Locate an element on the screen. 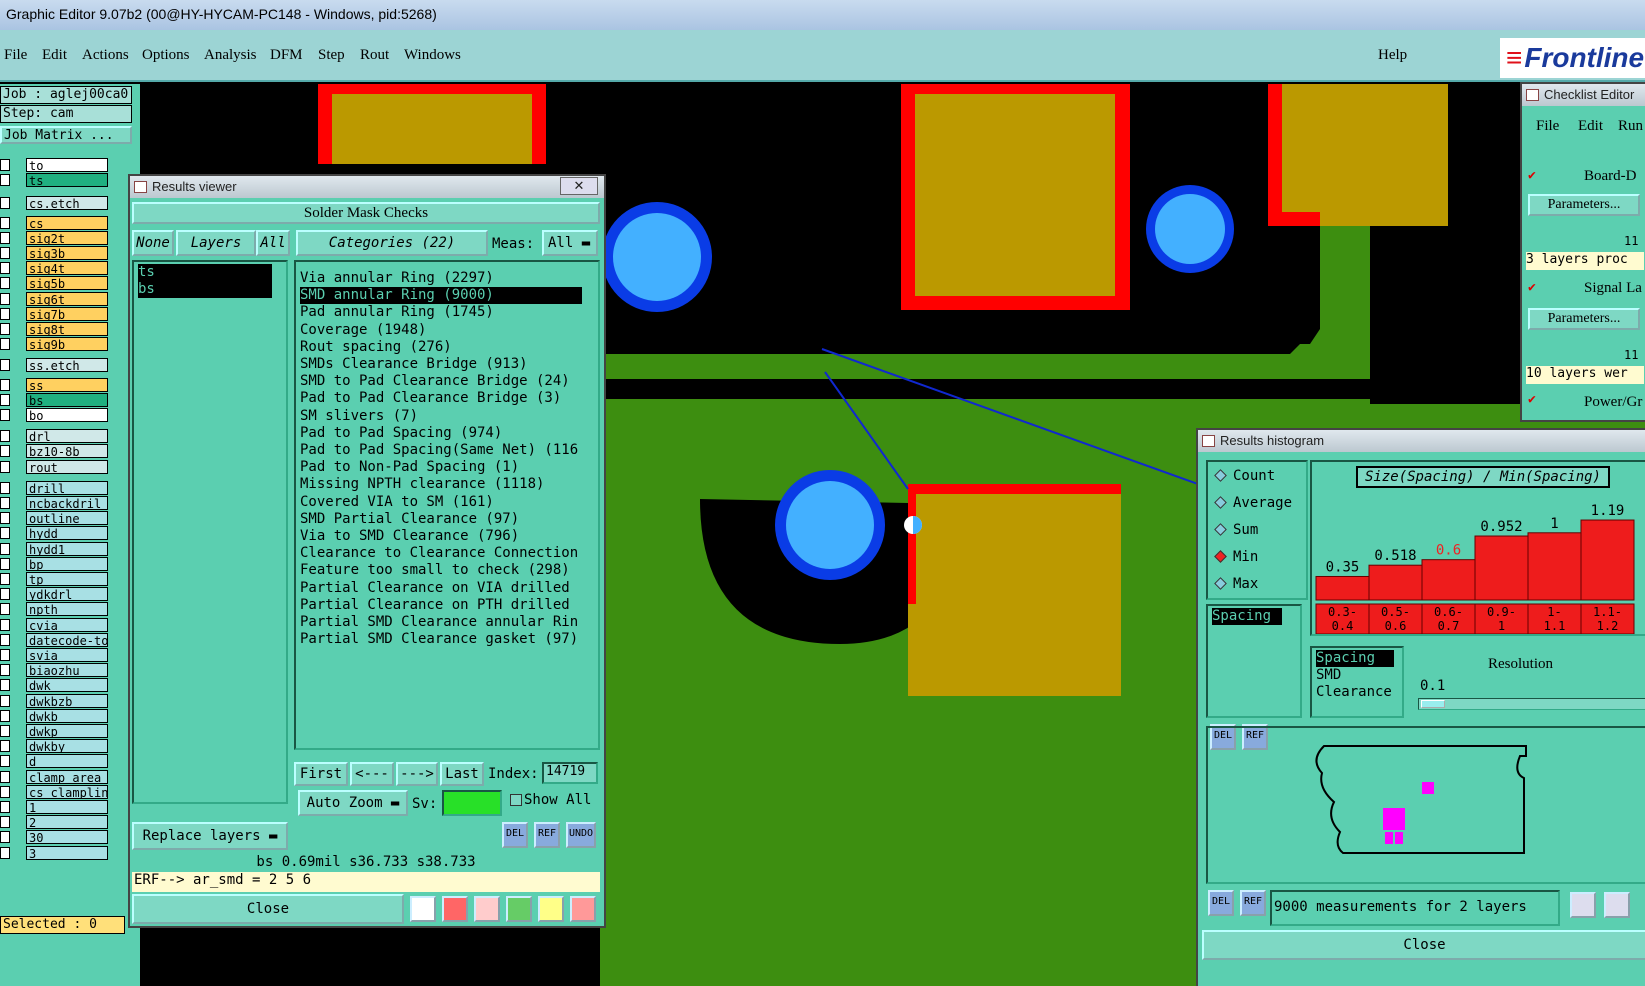 Image resolution: width=1645 pixels, height=986 pixels. layer-item: 3 is located at coordinates (67, 852).